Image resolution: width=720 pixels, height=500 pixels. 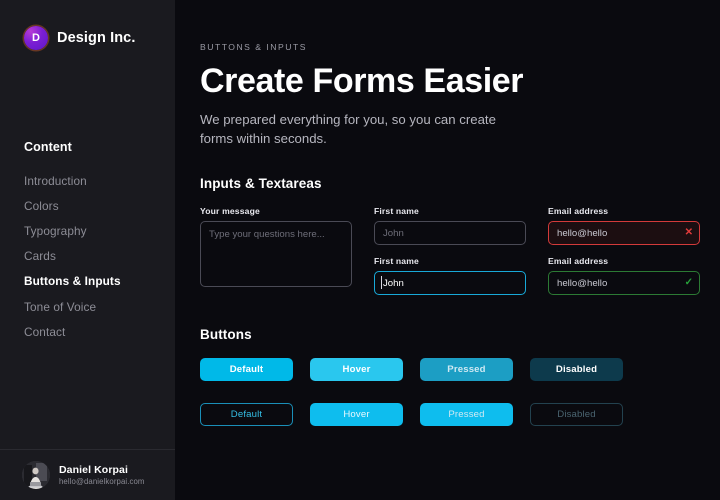 I want to click on primary-button-disabled: Disabled, so click(x=576, y=370).